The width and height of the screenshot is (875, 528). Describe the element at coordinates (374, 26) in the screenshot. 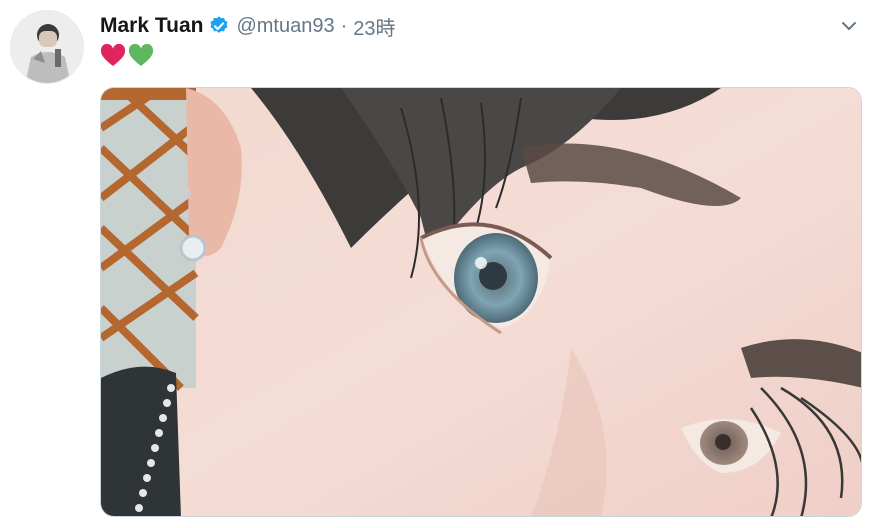

I see `timestamp: 23時` at that location.